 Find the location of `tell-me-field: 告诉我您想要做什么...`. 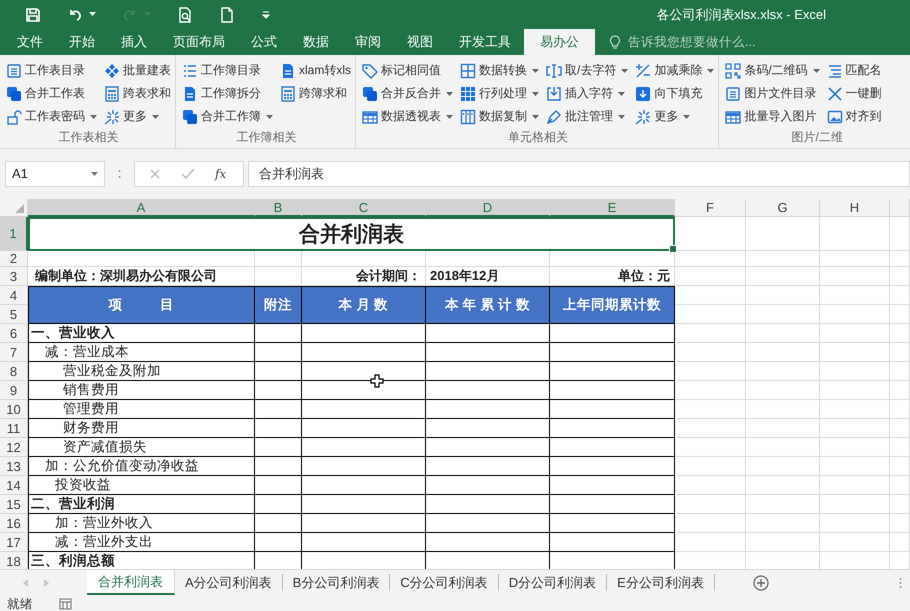

tell-me-field: 告诉我您想要做什么... is located at coordinates (694, 42).